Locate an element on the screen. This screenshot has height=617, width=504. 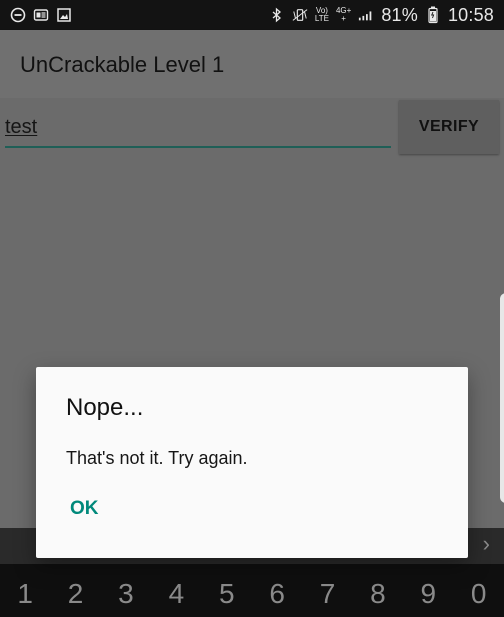
vo-lte-bottom: LTE is located at coordinates (321, 18).